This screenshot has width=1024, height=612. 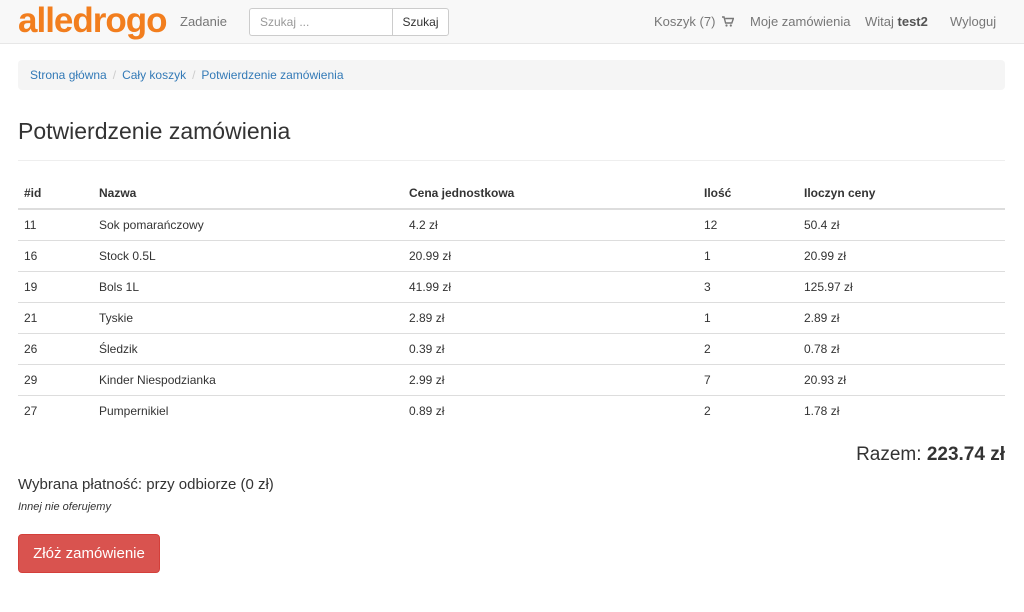 What do you see at coordinates (965, 454) in the screenshot?
I see `total-value: 223.74 zł` at bounding box center [965, 454].